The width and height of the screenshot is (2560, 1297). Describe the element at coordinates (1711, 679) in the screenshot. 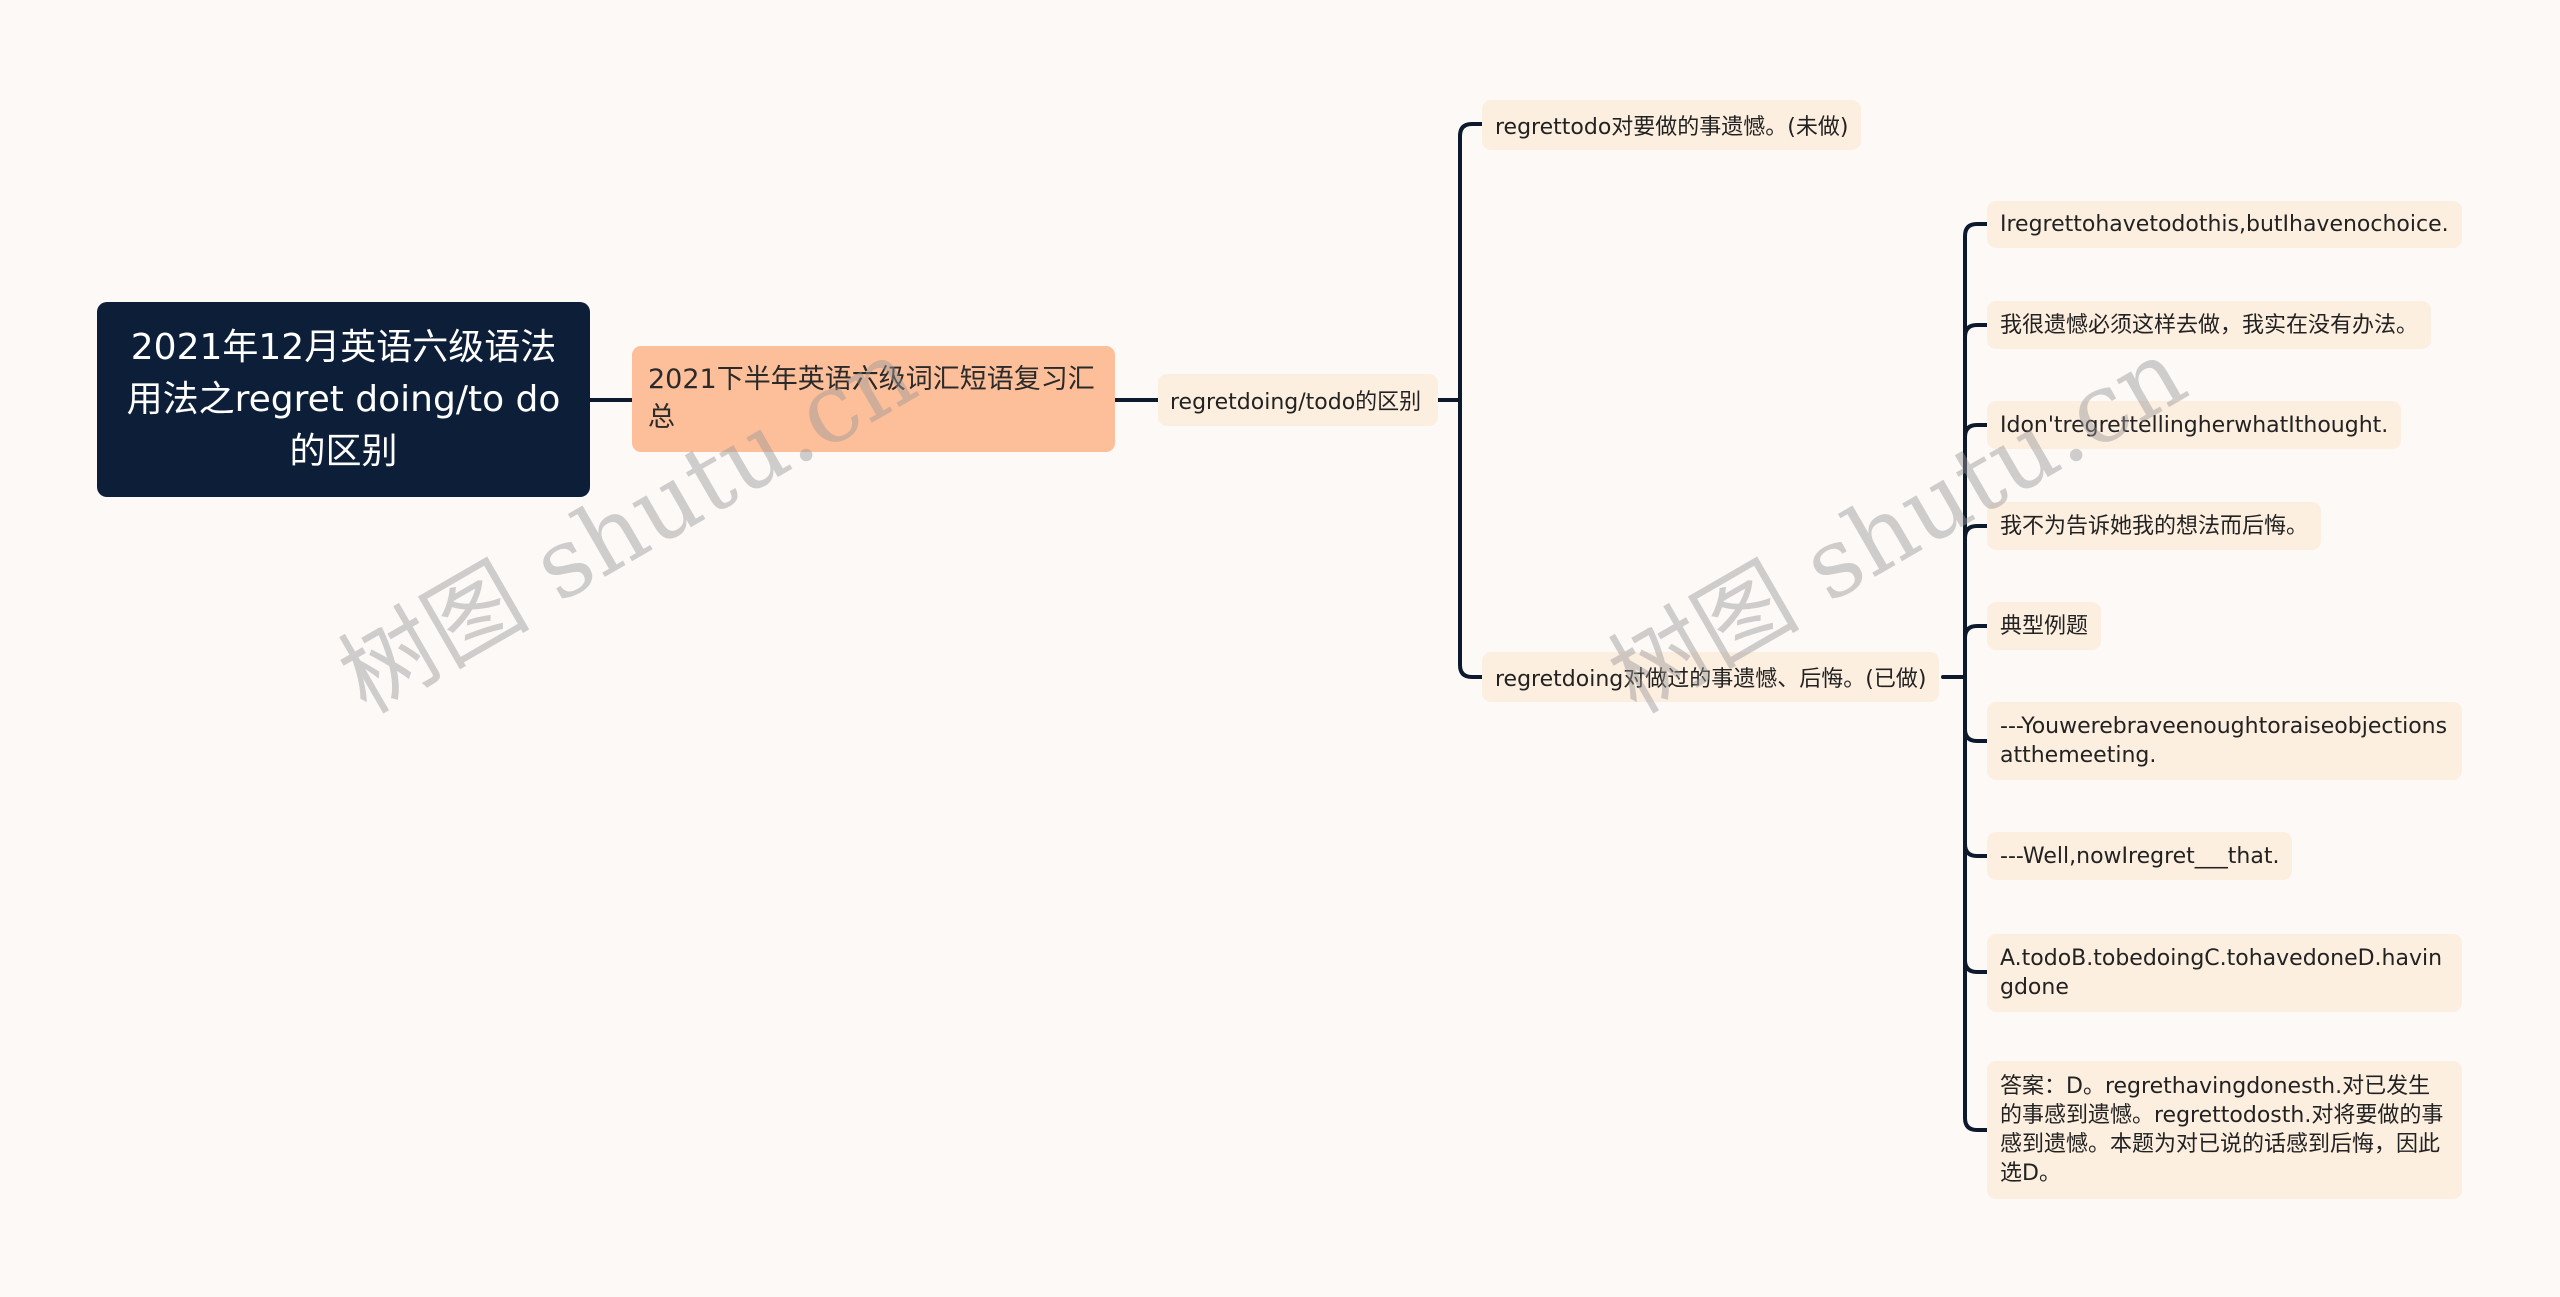

I see `subtopic-label: regretdoing对做过的事遗憾、后悔。(已做)` at that location.